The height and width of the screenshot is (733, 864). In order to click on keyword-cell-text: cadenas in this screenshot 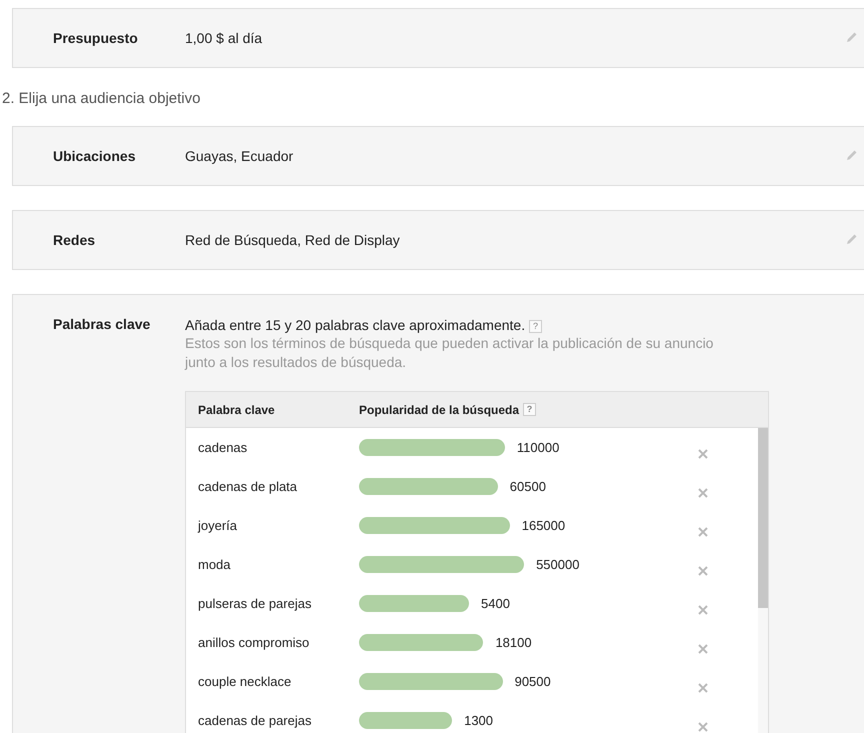, I will do `click(222, 447)`.